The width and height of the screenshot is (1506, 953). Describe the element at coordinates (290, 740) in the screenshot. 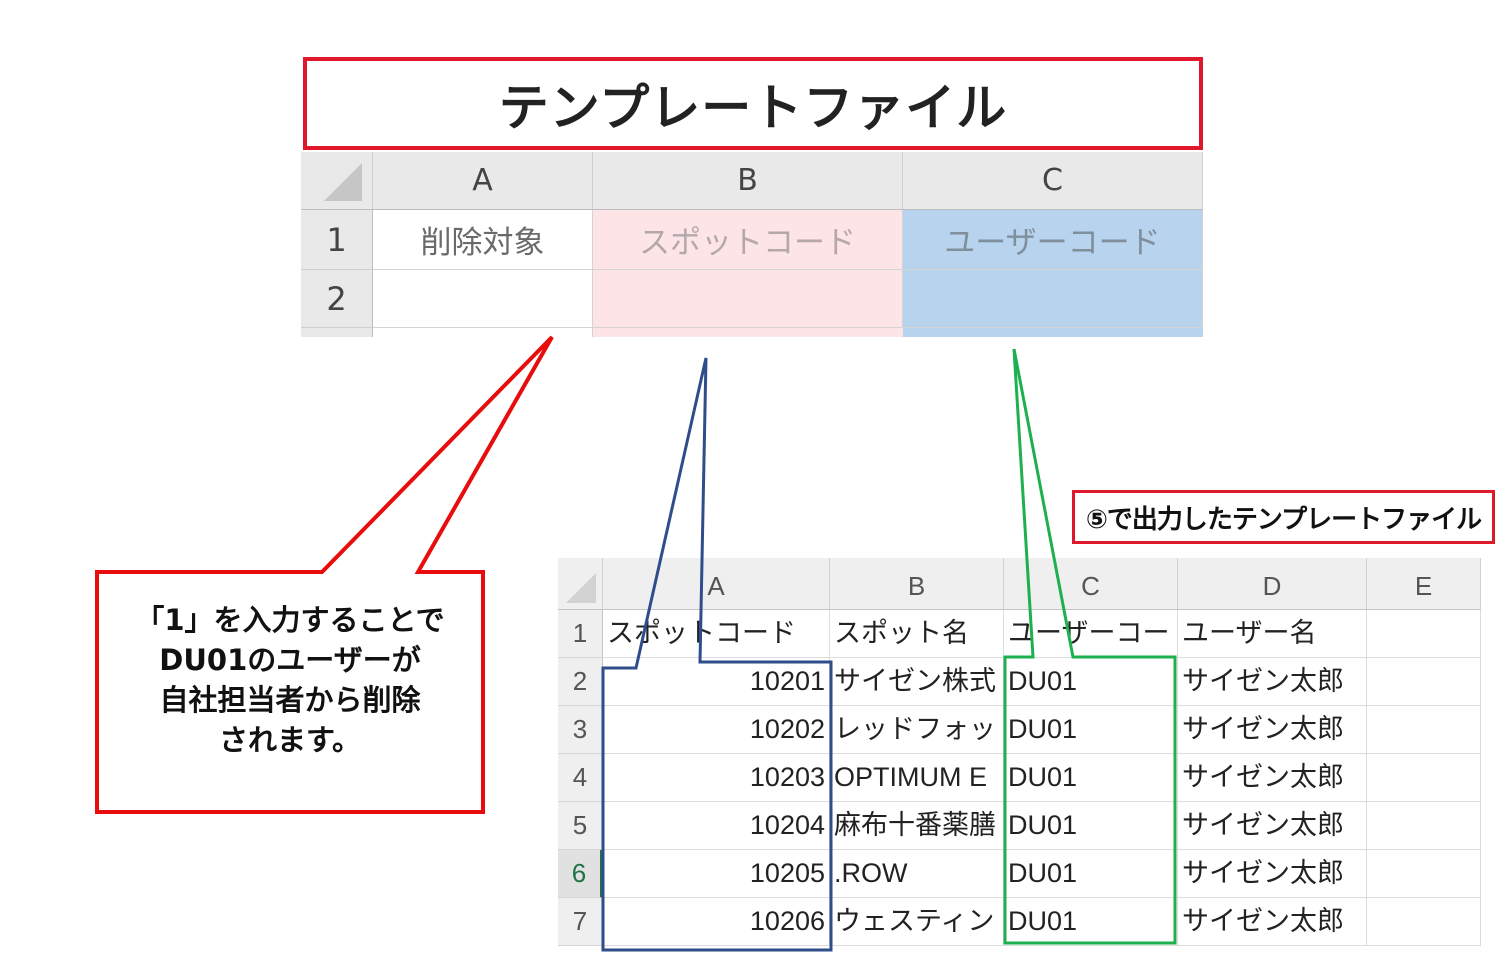

I see `callout-line-4: されます。` at that location.